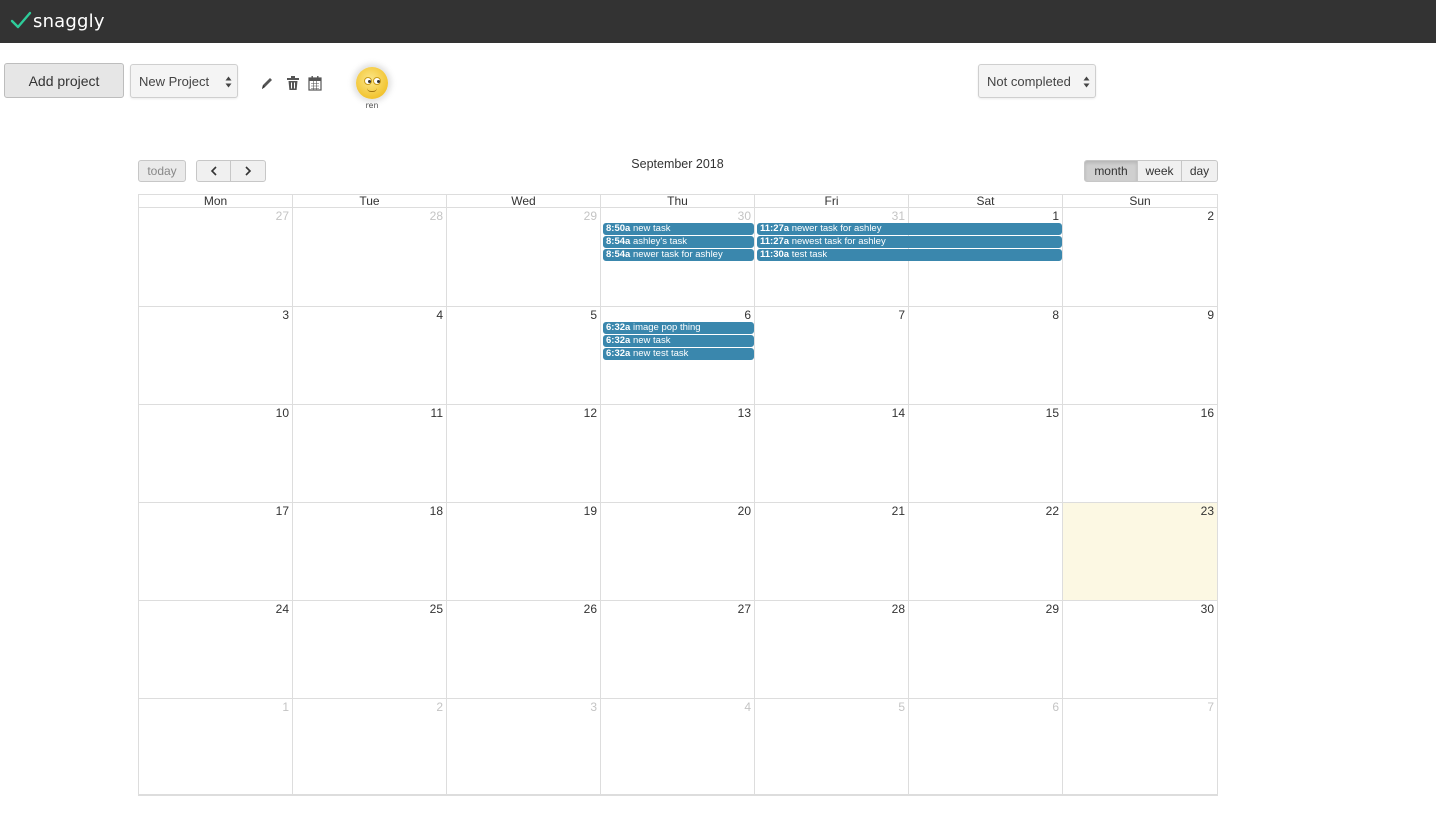 Image resolution: width=1436 pixels, height=814 pixels. What do you see at coordinates (1052, 511) in the screenshot?
I see `day-number: 22` at bounding box center [1052, 511].